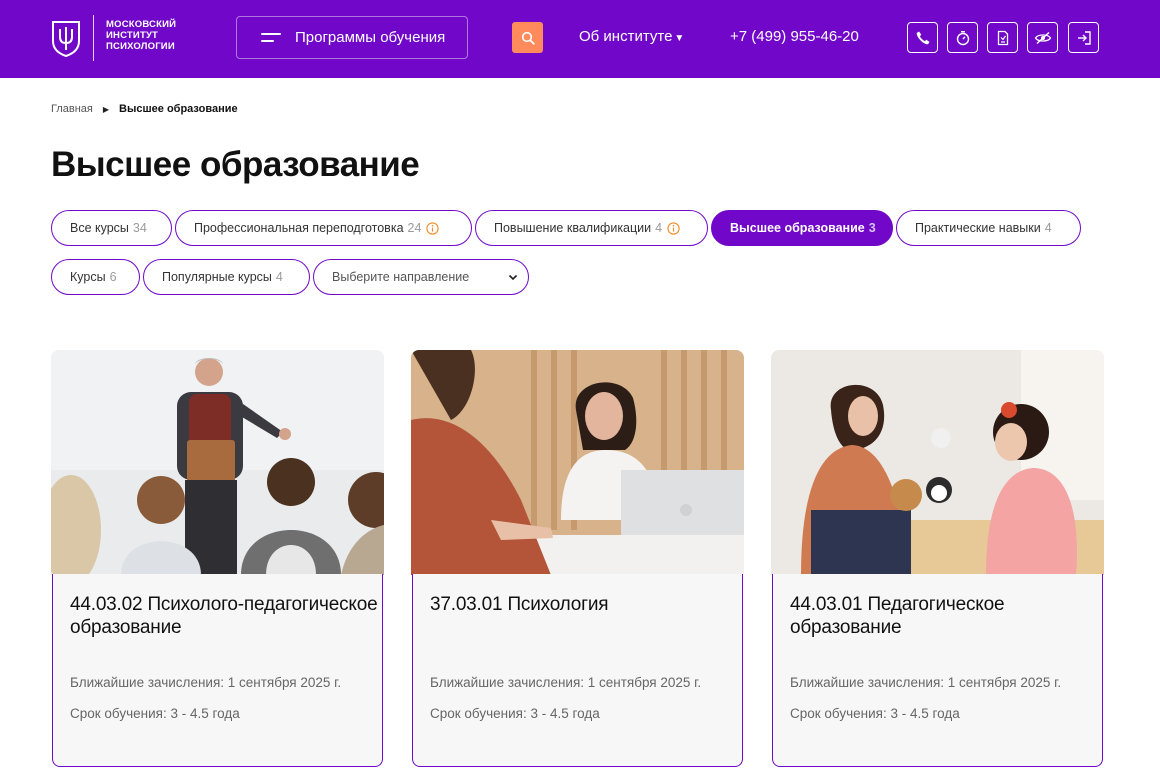 This screenshot has height=777, width=1160. I want to click on logo-divider, so click(93, 38).